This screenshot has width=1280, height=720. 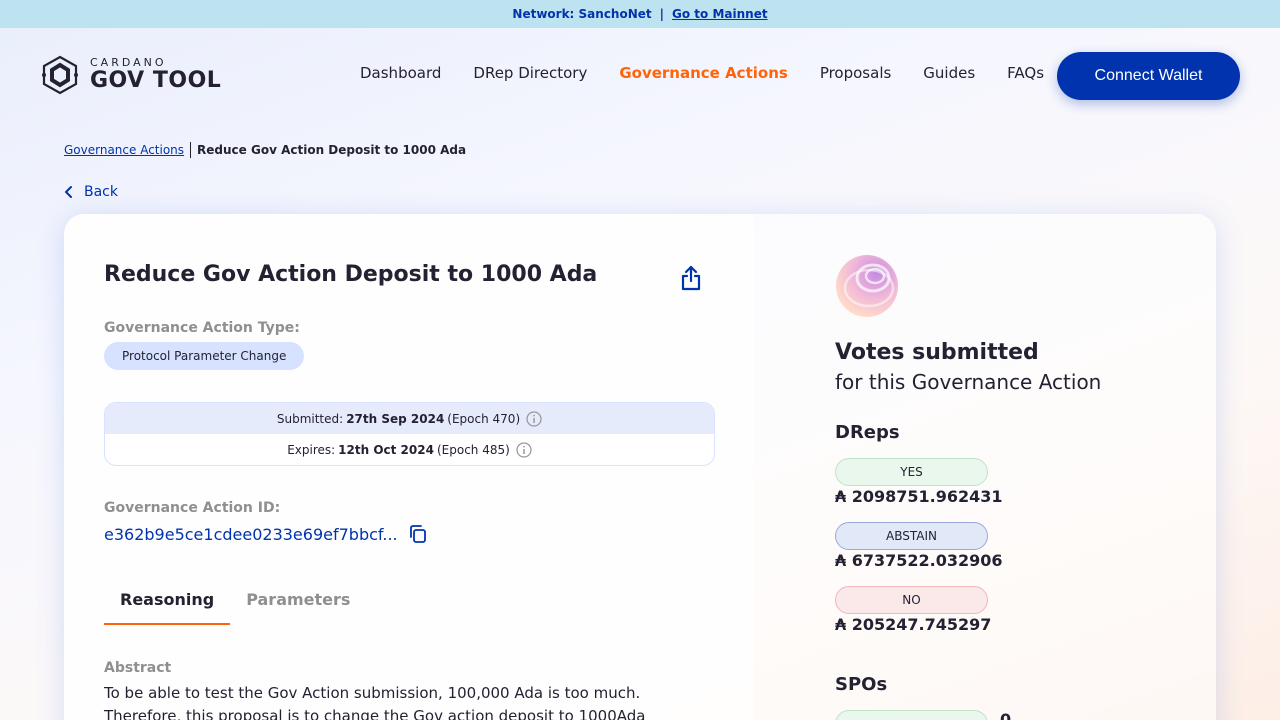 What do you see at coordinates (855, 73) in the screenshot?
I see `nav-proposals: Proposals` at bounding box center [855, 73].